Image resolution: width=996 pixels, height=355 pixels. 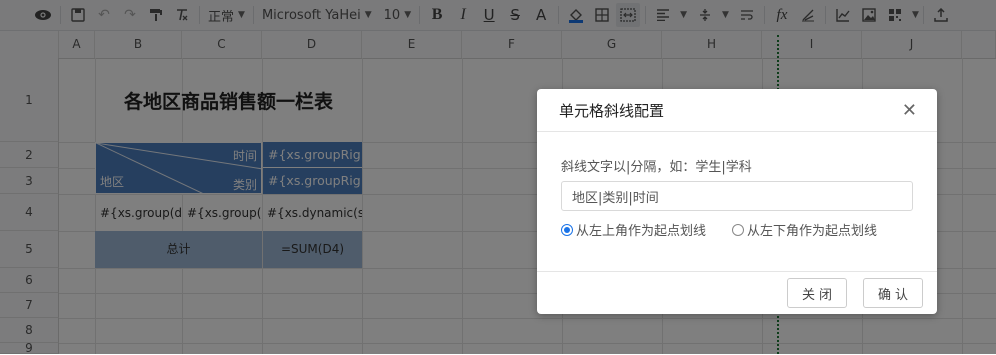 I want to click on diagonal-text-input, so click(x=737, y=196).